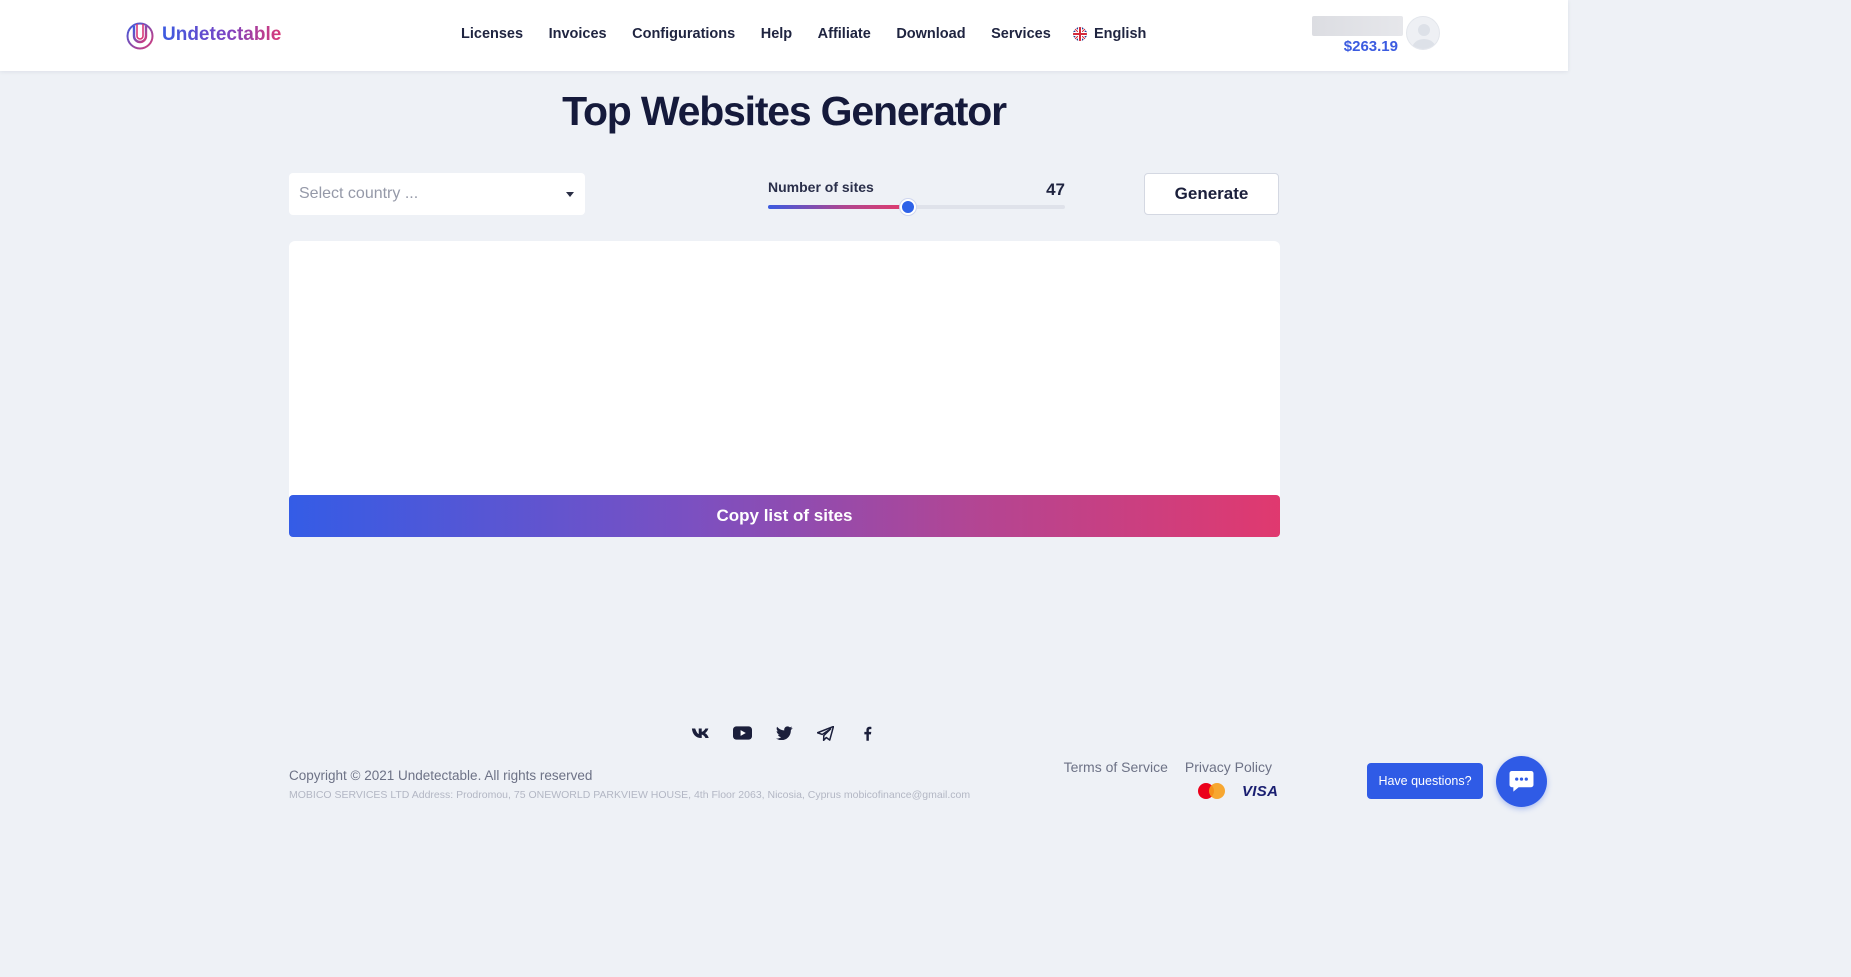 The width and height of the screenshot is (1851, 977). I want to click on language-label: English, so click(1120, 34).